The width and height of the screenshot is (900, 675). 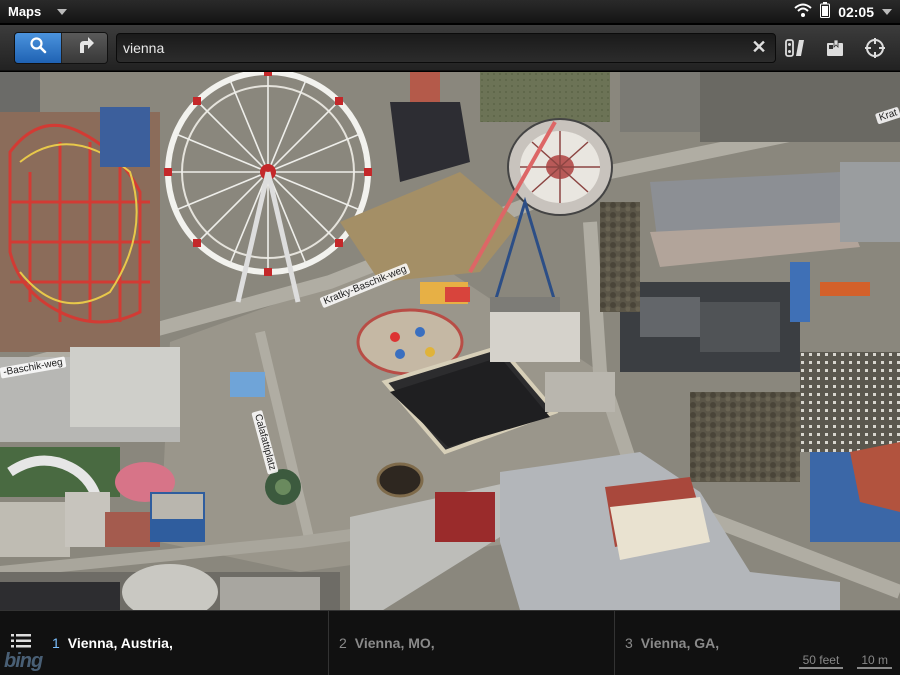 I want to click on result-number: 1, so click(x=56, y=643).